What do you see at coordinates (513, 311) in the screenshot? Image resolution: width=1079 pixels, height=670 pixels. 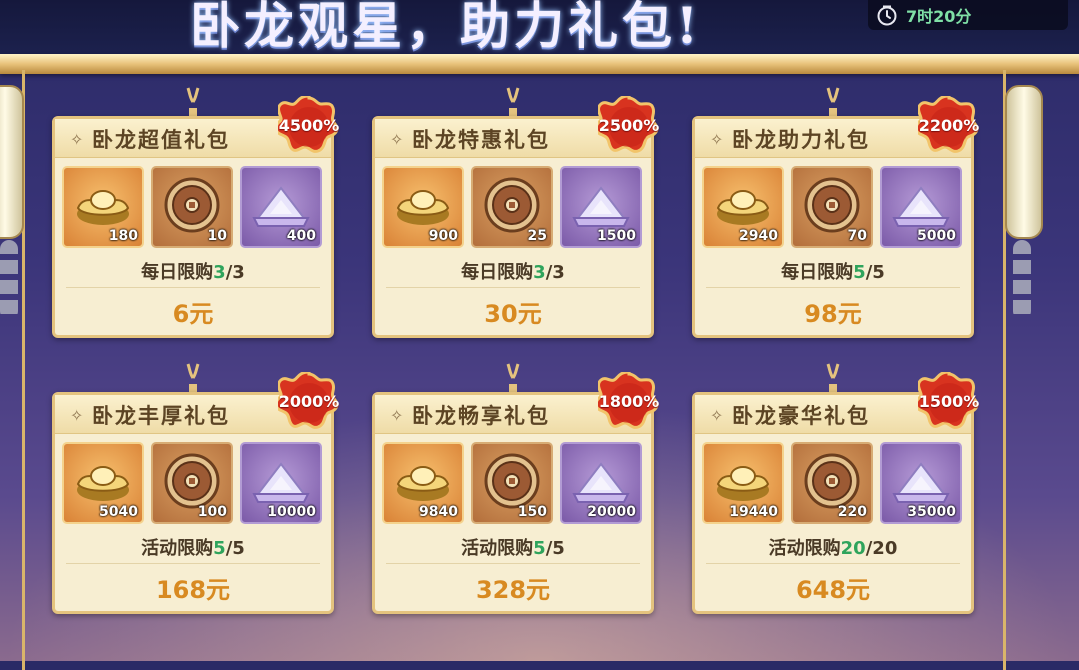 I see `buy-price-button: 30元` at bounding box center [513, 311].